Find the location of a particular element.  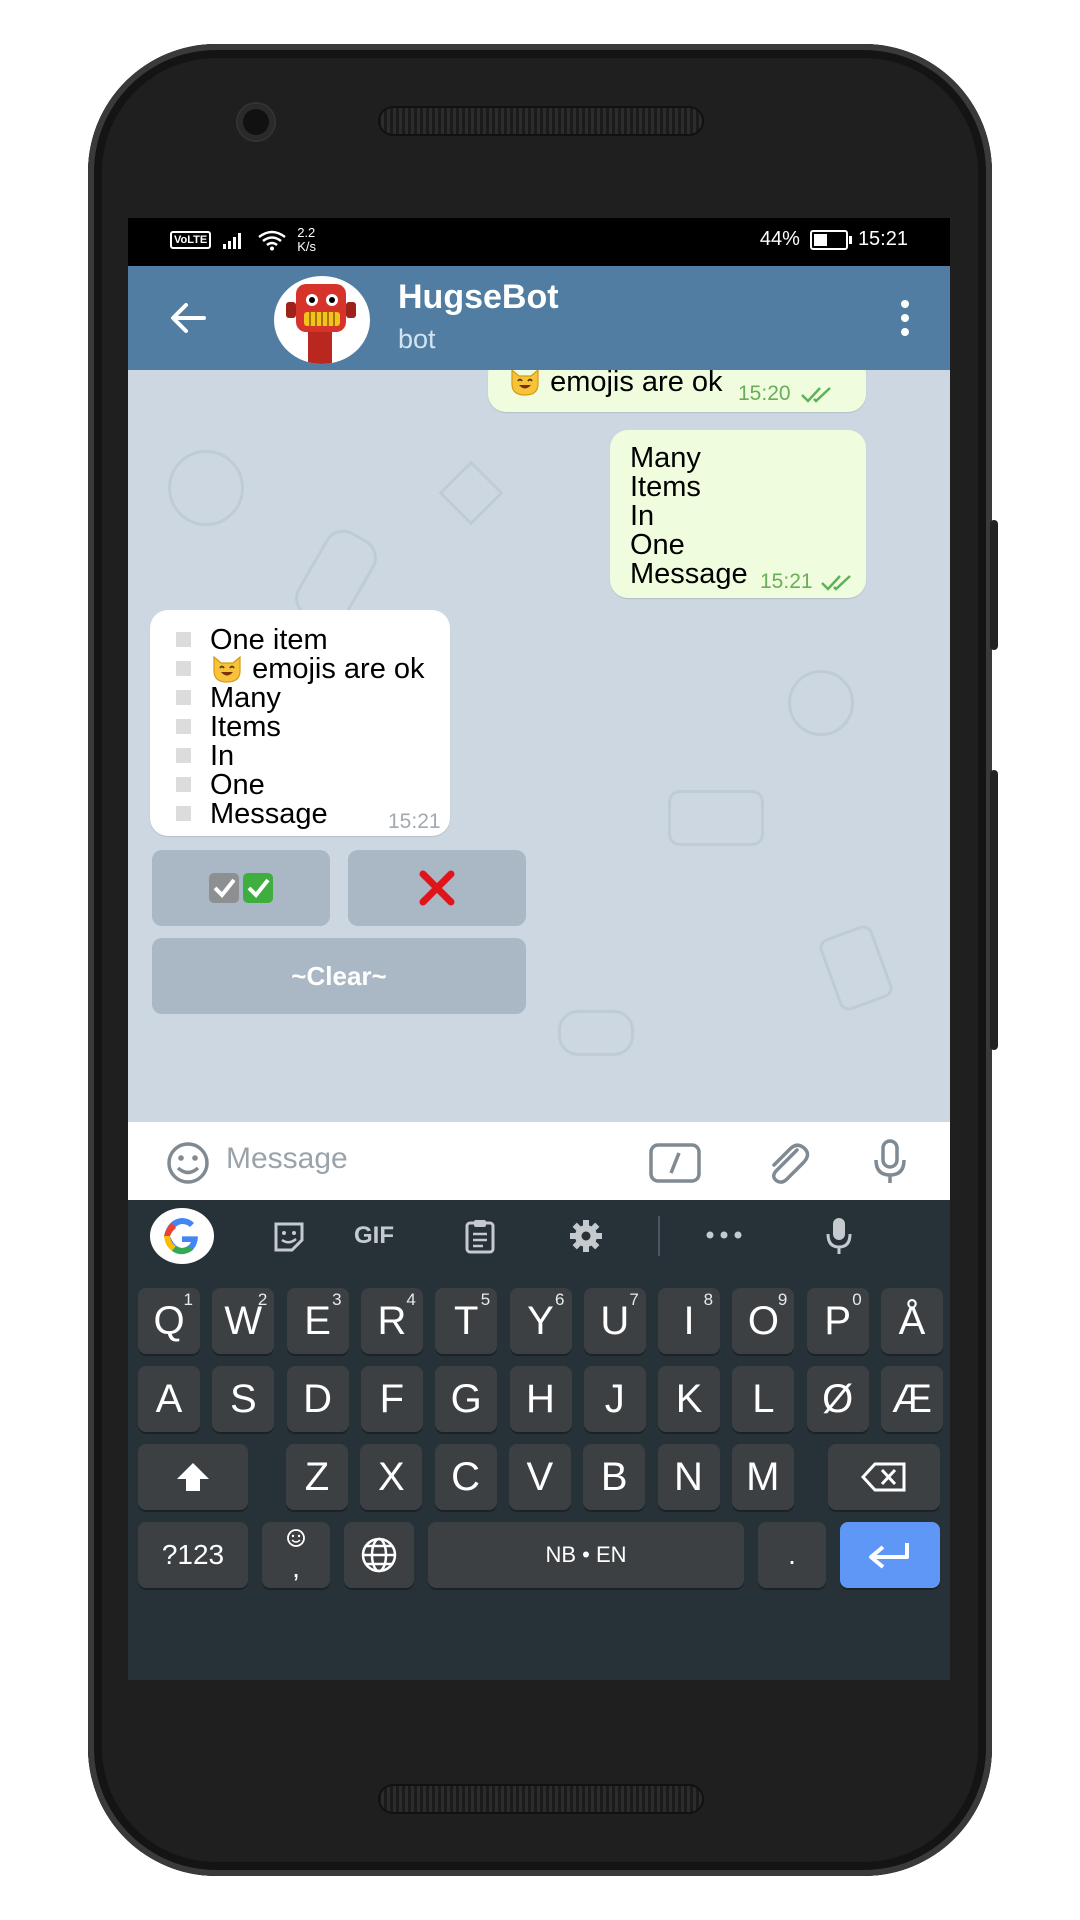

key-p: P0 is located at coordinates (837, 1321).